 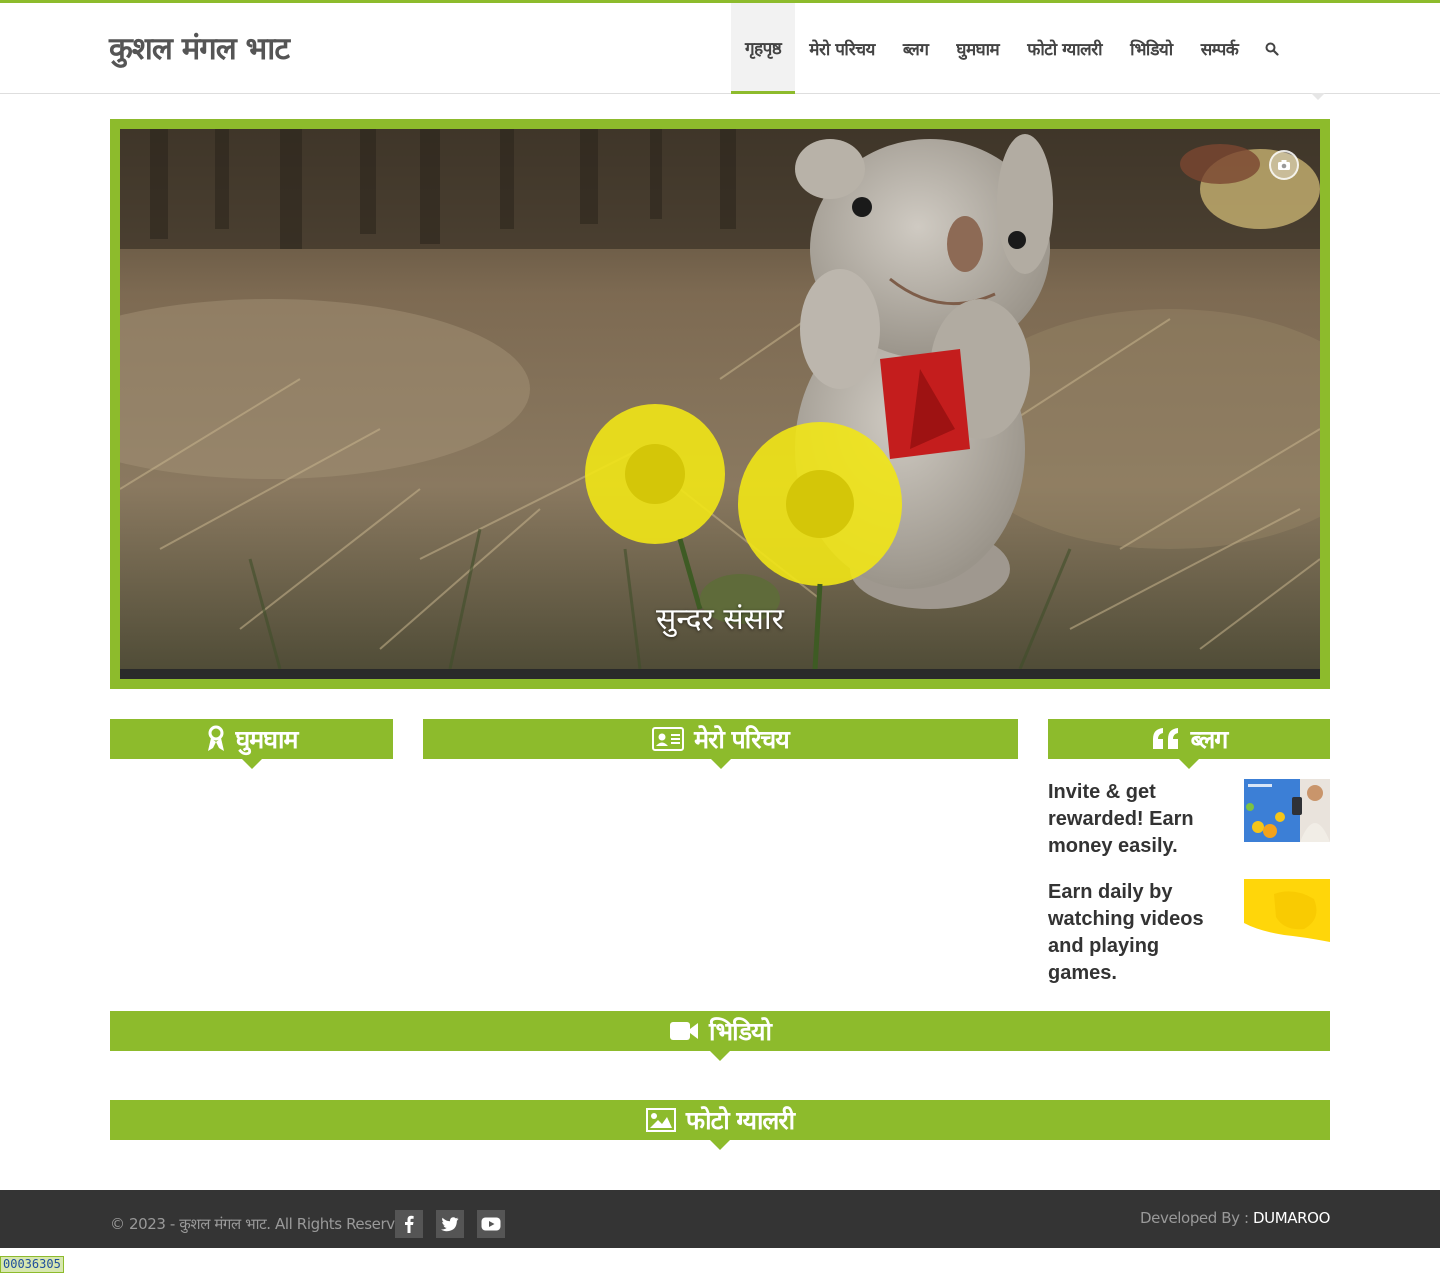 I want to click on camera-icon, so click(x=1284, y=165).